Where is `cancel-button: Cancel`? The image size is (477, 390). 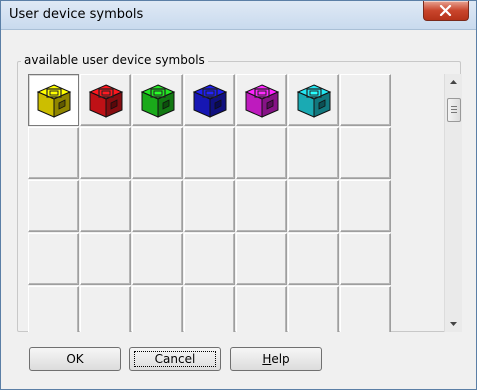
cancel-button: Cancel is located at coordinates (175, 359).